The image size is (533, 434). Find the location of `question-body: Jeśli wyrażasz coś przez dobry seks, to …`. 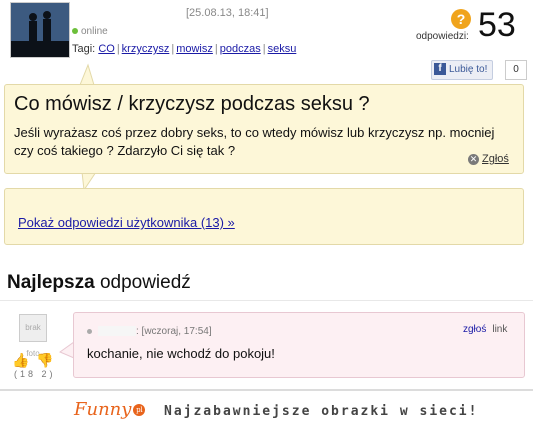

question-body: Jeśli wyrażasz coś przez dobry seks, to … is located at coordinates (254, 141).